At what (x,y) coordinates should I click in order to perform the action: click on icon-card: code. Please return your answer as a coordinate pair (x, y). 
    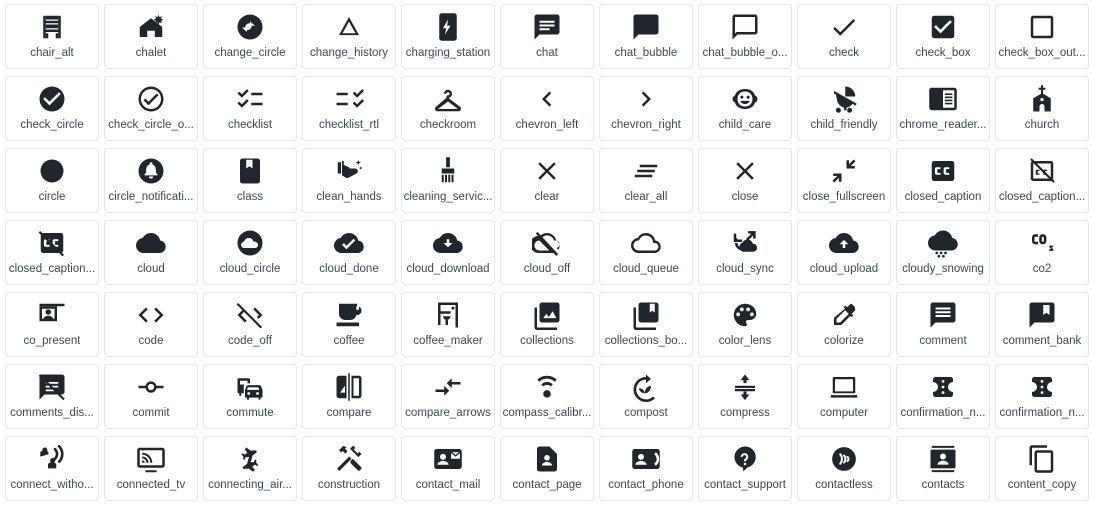
    Looking at the image, I should click on (151, 324).